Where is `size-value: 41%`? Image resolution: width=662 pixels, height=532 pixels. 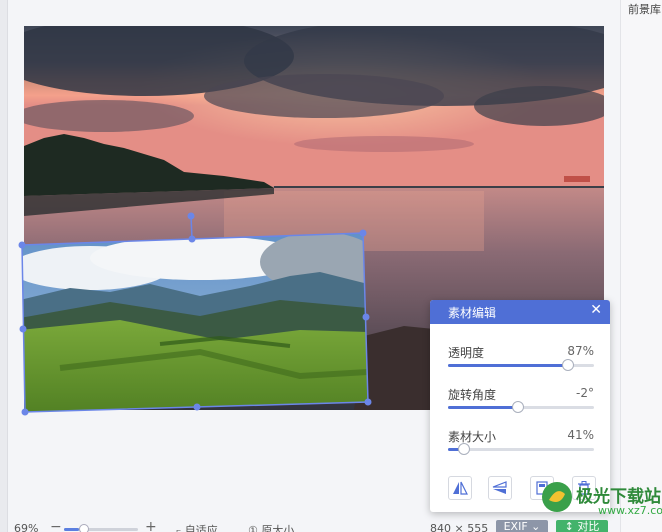 size-value: 41% is located at coordinates (580, 435).